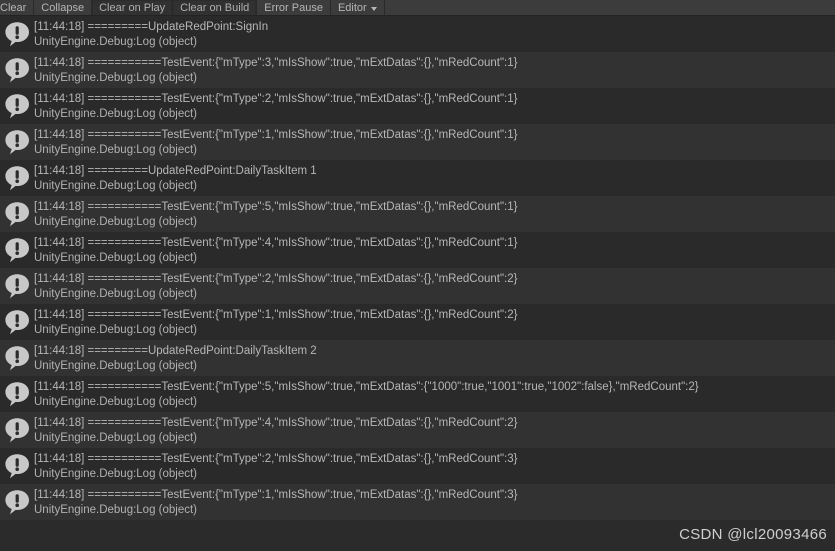 The image size is (835, 551). What do you see at coordinates (352, 8) in the screenshot?
I see `editor-dropdown-label: Editor` at bounding box center [352, 8].